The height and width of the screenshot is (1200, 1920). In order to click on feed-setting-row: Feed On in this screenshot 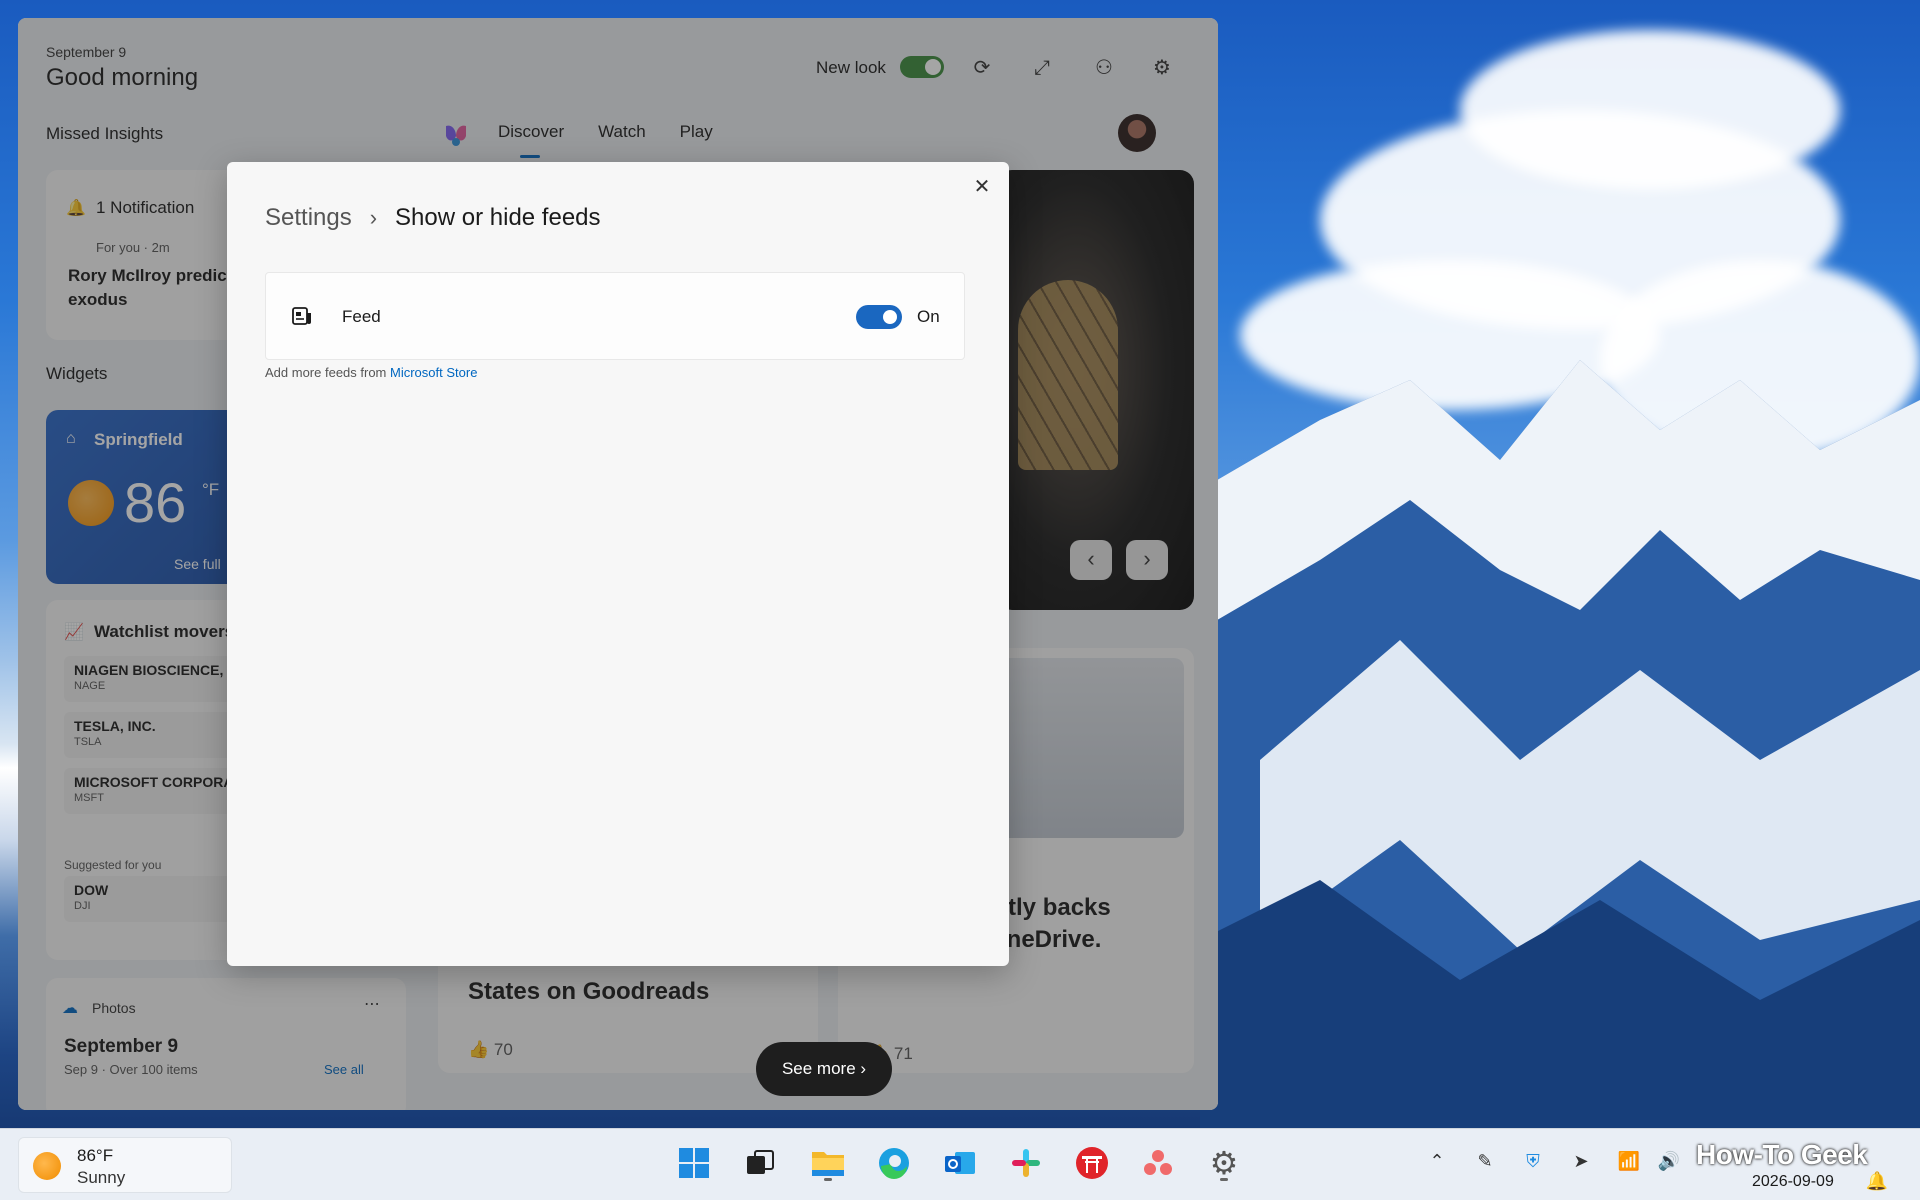, I will do `click(615, 316)`.